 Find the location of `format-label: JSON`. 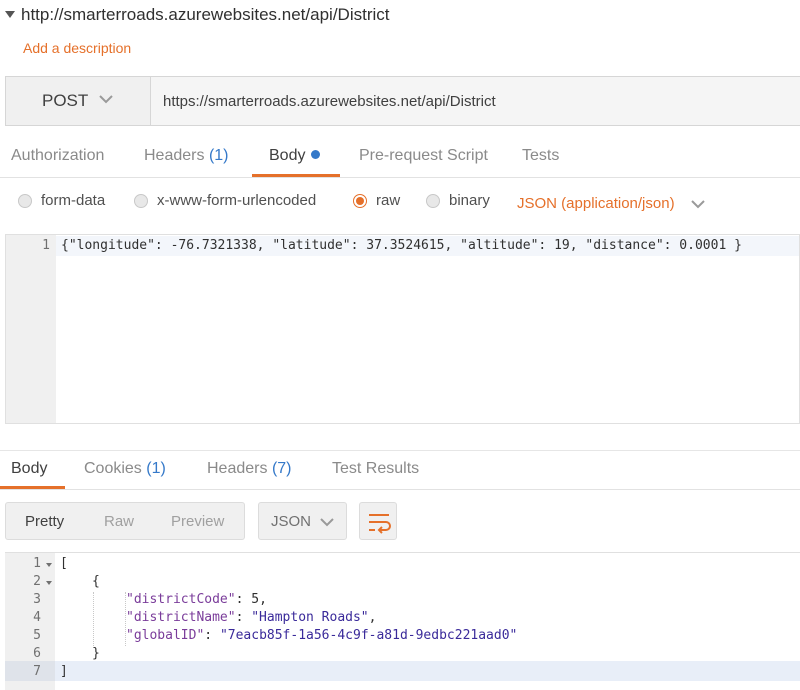

format-label: JSON is located at coordinates (291, 521).